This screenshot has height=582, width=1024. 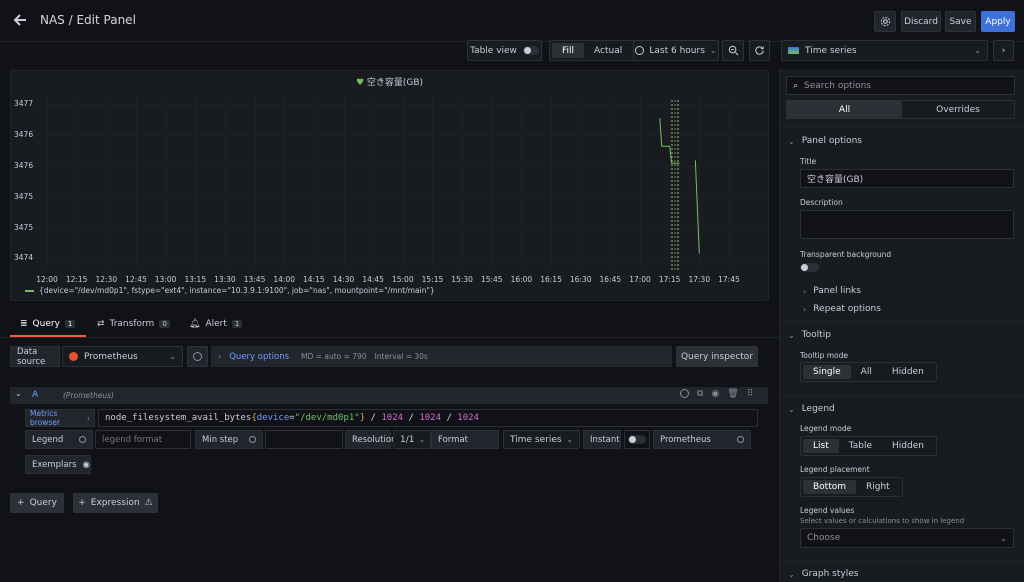 I want to click on legend-mode-table: Table, so click(x=860, y=446).